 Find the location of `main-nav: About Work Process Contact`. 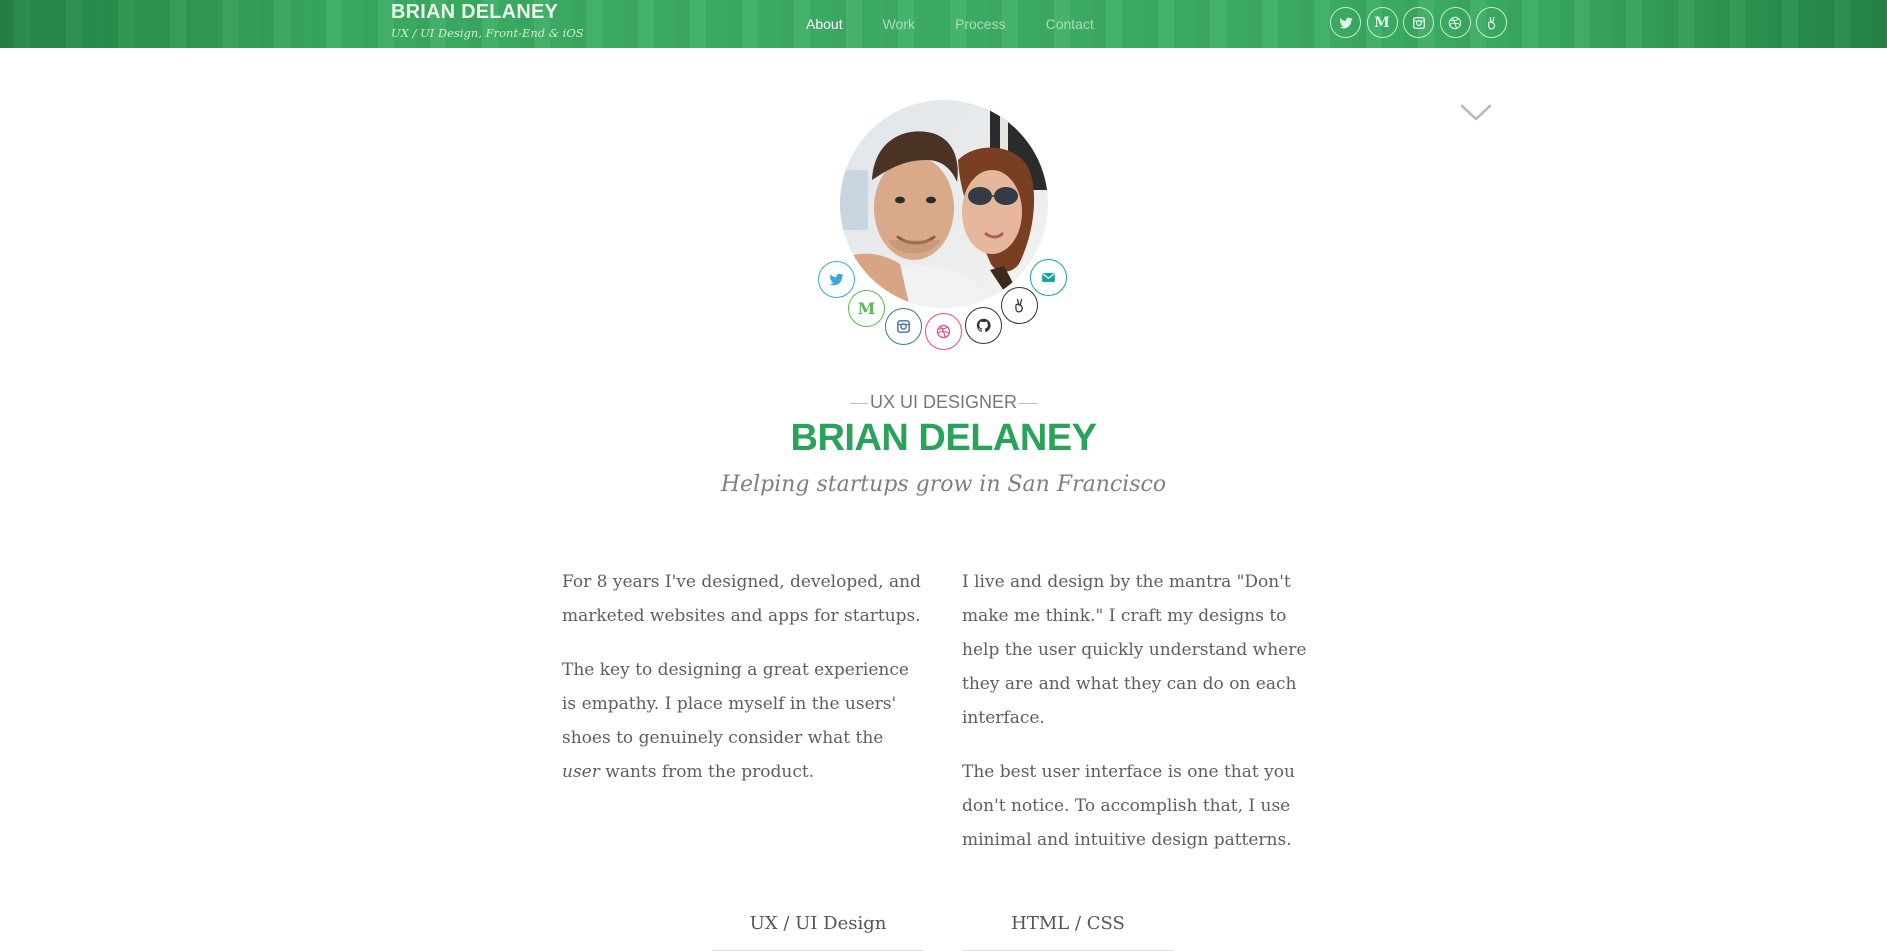

main-nav: About Work Process Contact is located at coordinates (970, 24).